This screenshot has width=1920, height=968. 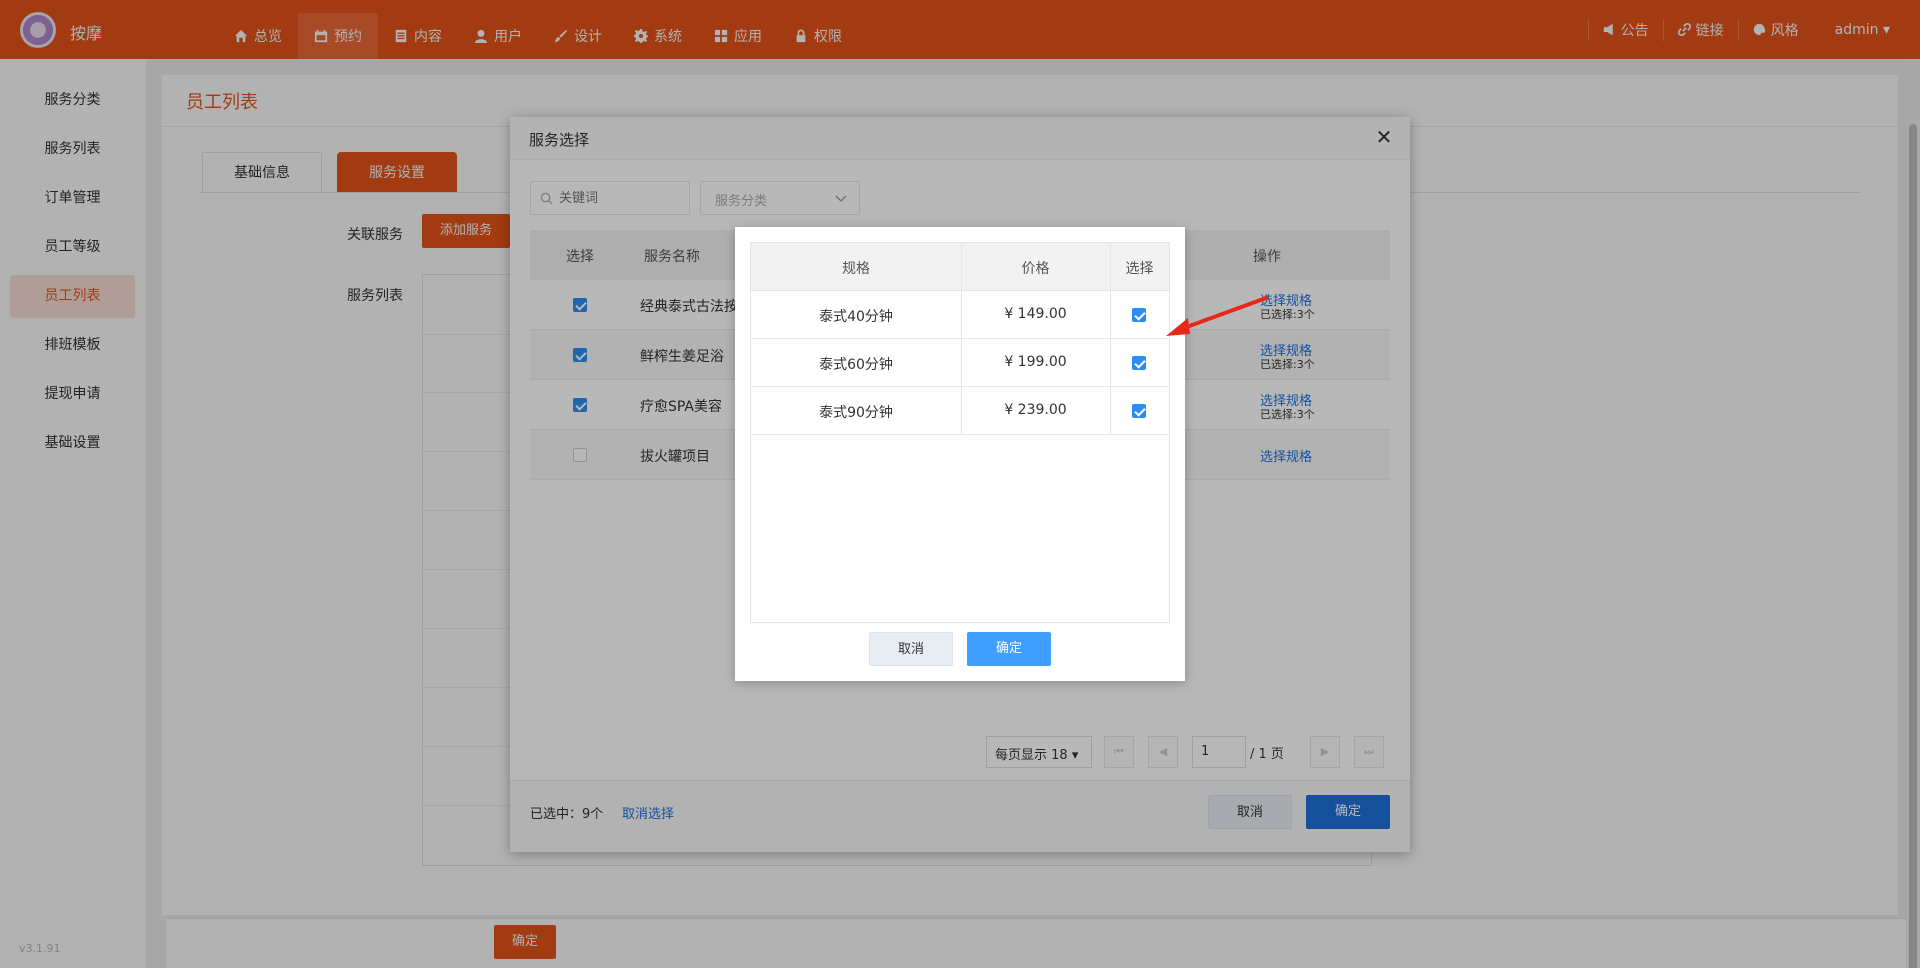 What do you see at coordinates (856, 317) in the screenshot?
I see `spec-name: 泰式40分钟` at bounding box center [856, 317].